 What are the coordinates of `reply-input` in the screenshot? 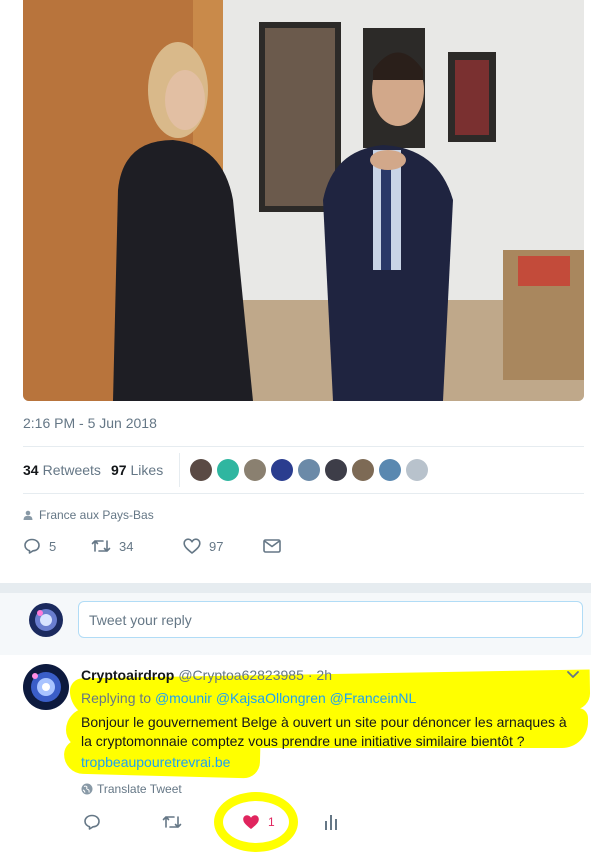 It's located at (330, 619).